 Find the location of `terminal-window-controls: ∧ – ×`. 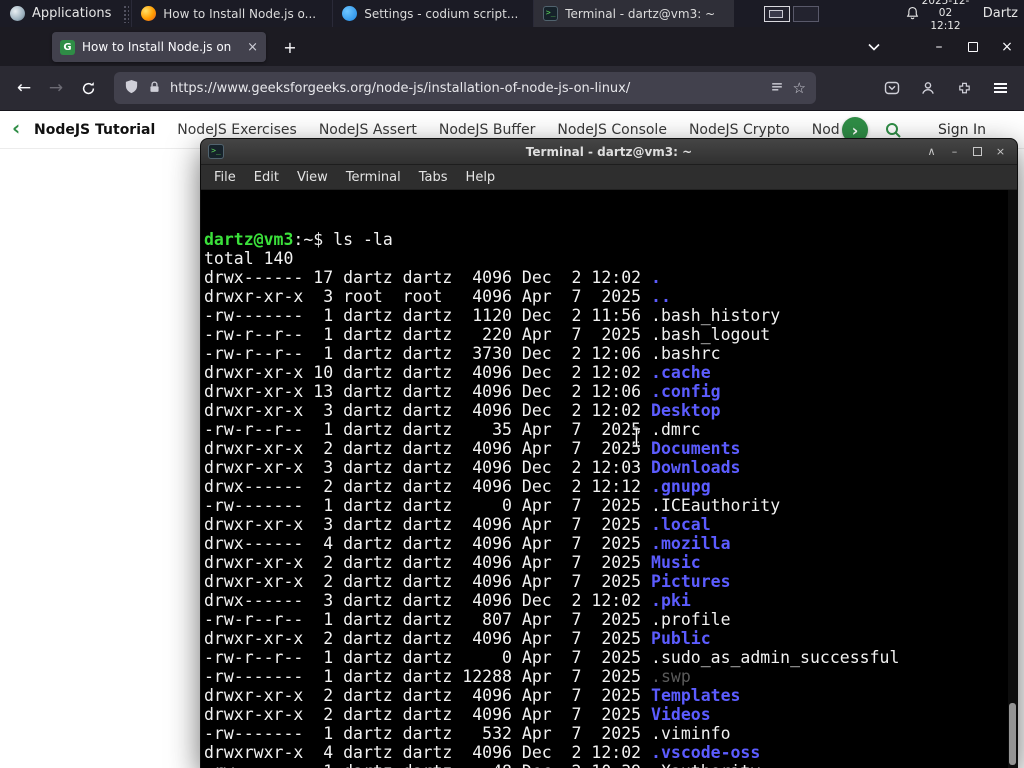

terminal-window-controls: ∧ – × is located at coordinates (968, 152).